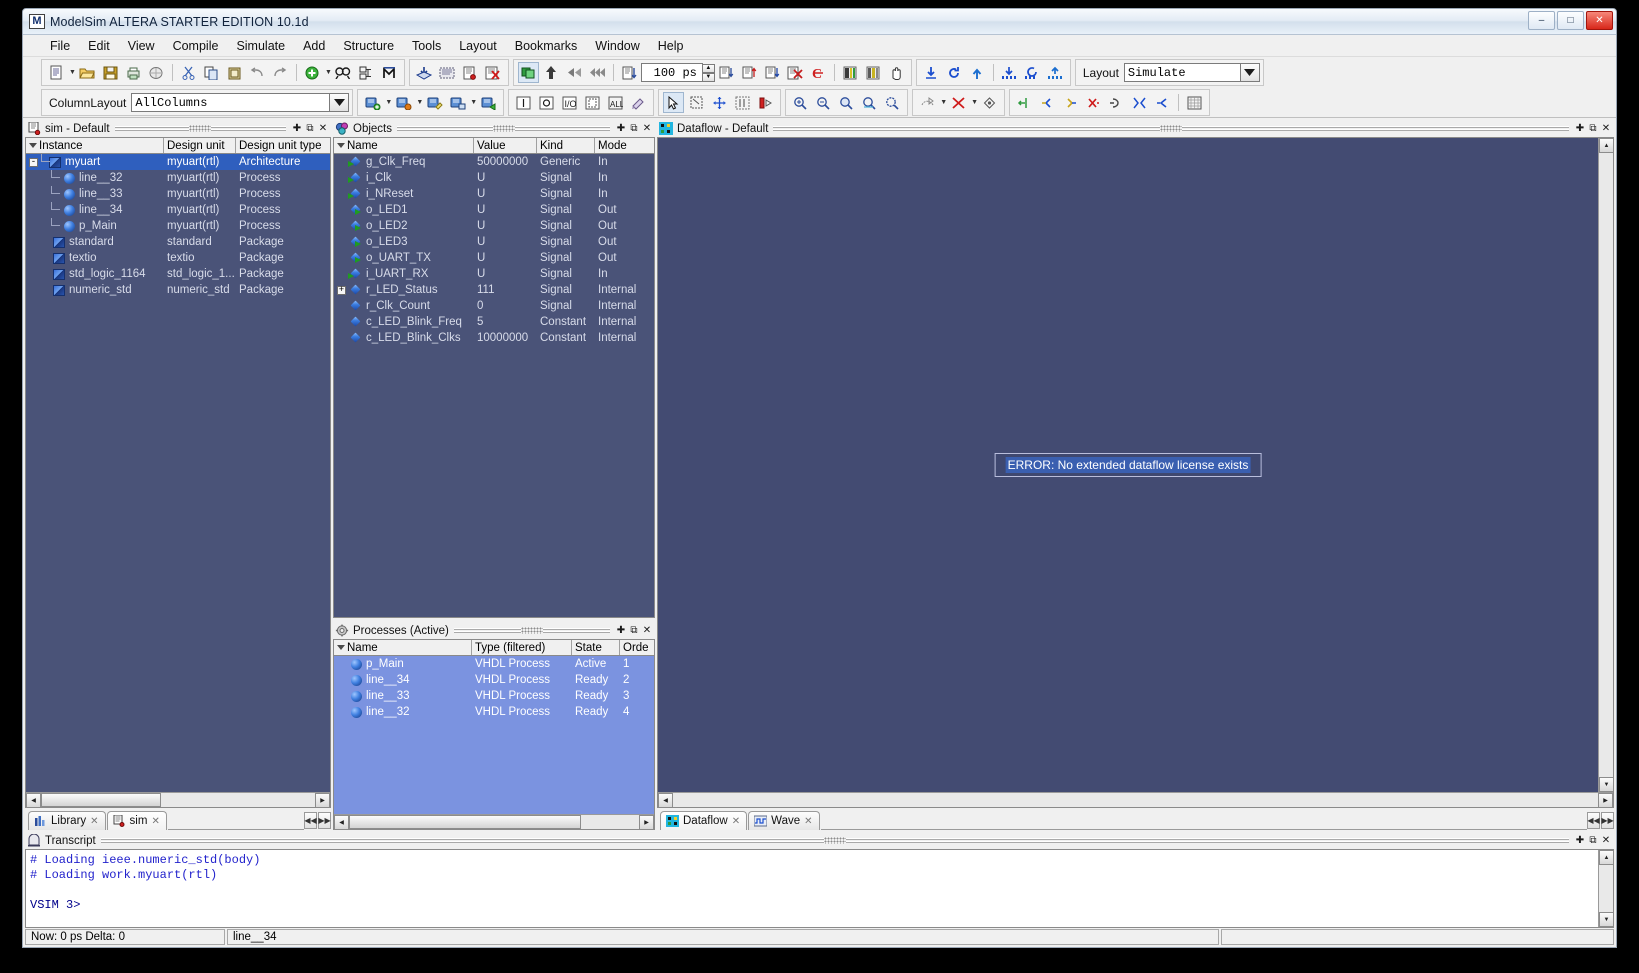 This screenshot has width=1639, height=973. What do you see at coordinates (494, 664) in the screenshot?
I see `table-row: p_Main VHDL Process Active 1` at bounding box center [494, 664].